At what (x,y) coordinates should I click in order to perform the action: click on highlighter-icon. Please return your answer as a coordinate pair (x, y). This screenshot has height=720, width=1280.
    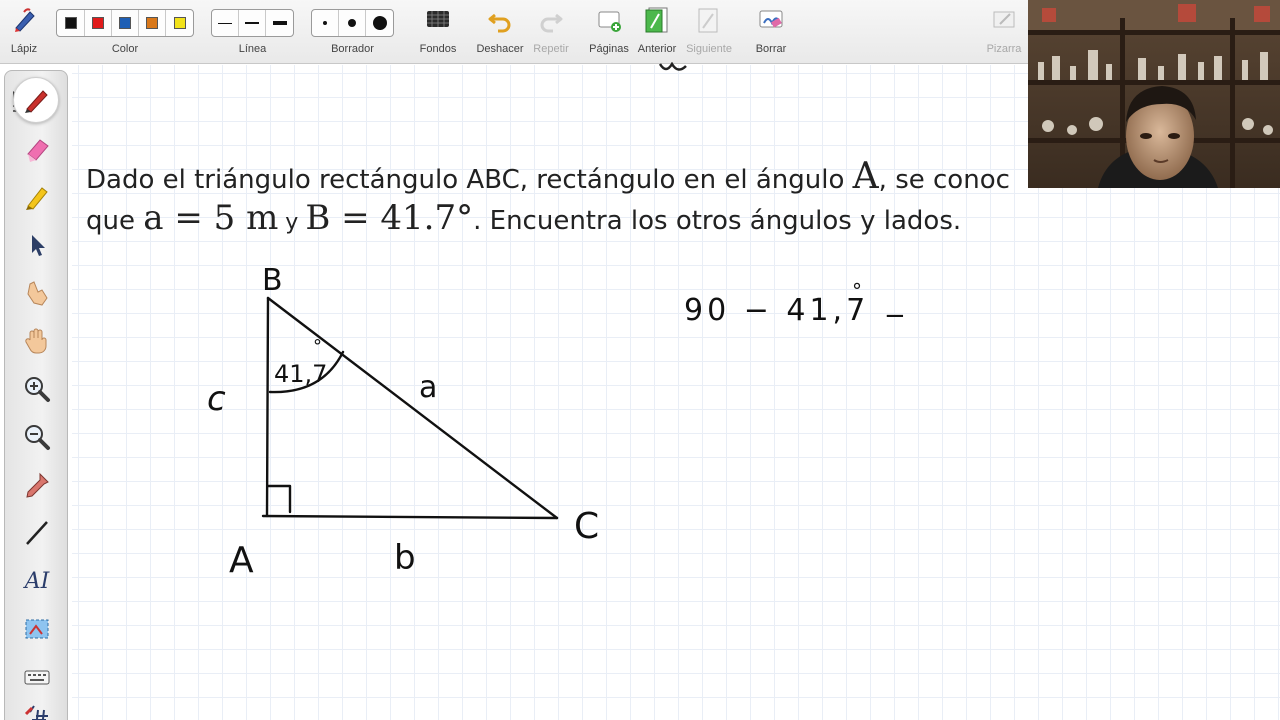
    Looking at the image, I should click on (38, 150).